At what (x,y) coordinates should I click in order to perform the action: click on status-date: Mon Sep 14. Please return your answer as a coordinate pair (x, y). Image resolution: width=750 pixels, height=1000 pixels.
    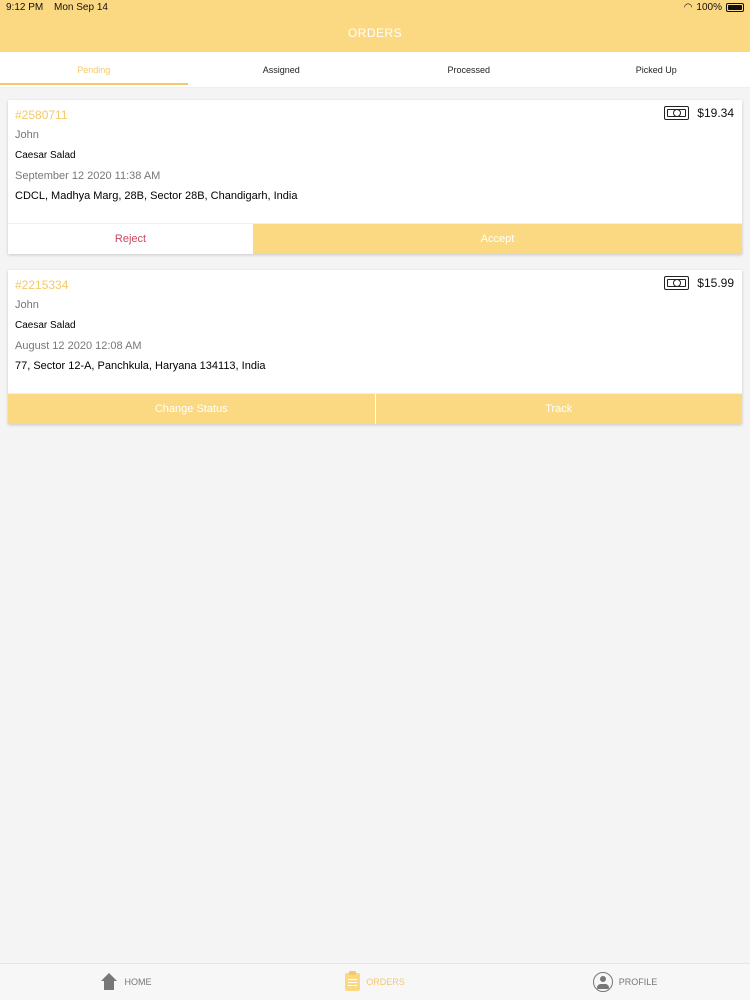
    Looking at the image, I should click on (81, 7).